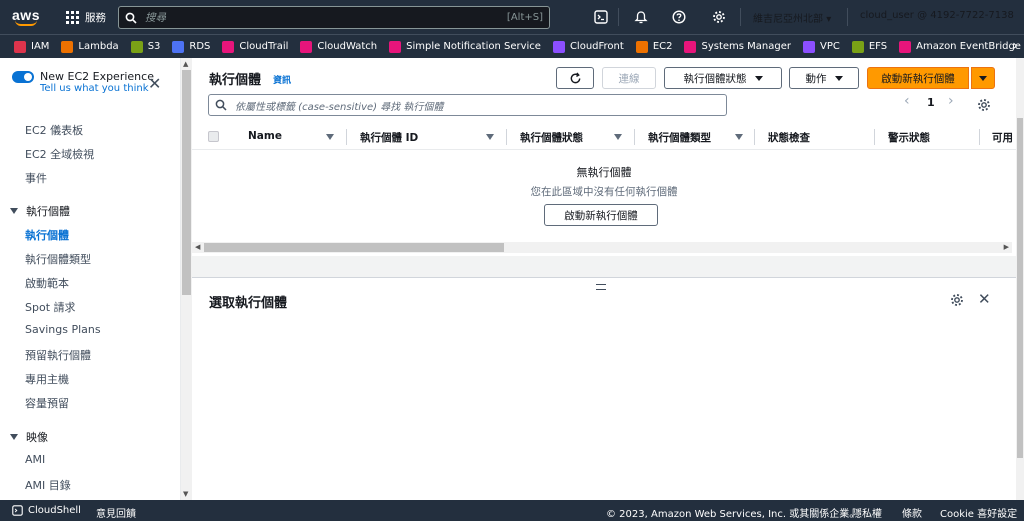 This screenshot has width=1024, height=521. I want to click on column-instance-type: 執行個體類型, so click(679, 137).